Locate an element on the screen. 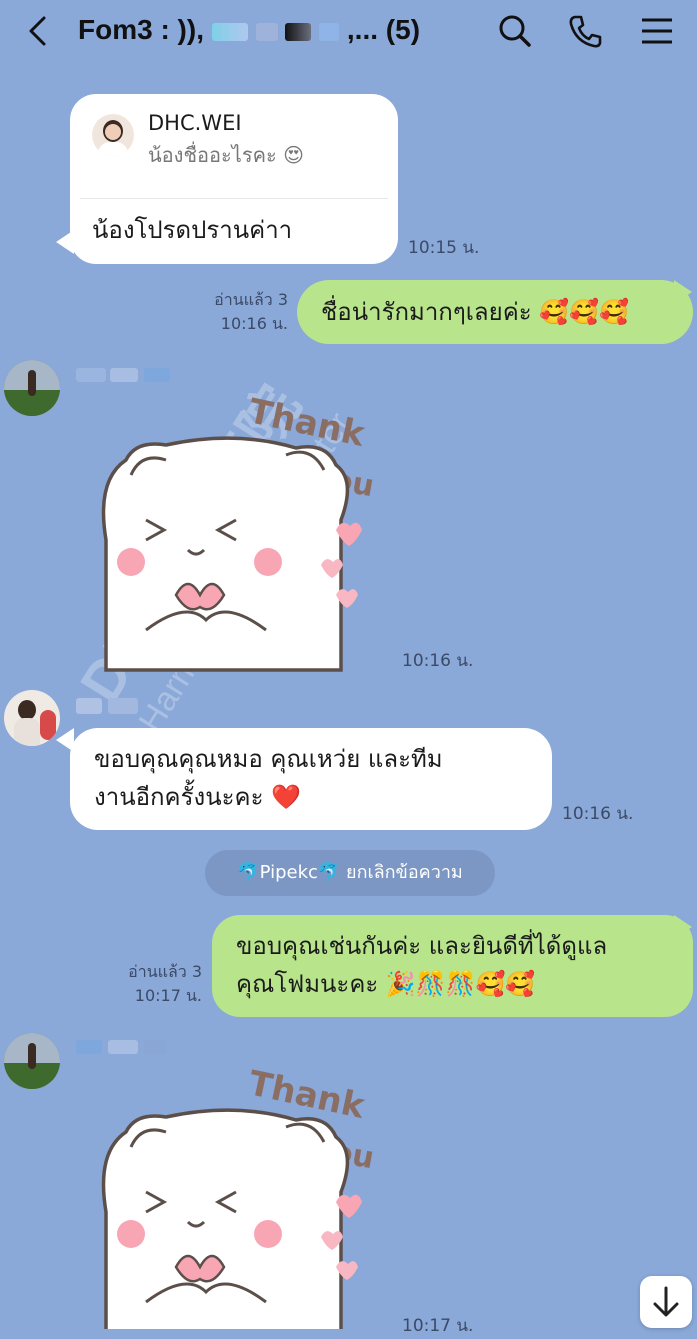  message-text-line2: คุณโฟมนะคะ 🎉🎊🎊🥰🥰 is located at coordinates (386, 984).